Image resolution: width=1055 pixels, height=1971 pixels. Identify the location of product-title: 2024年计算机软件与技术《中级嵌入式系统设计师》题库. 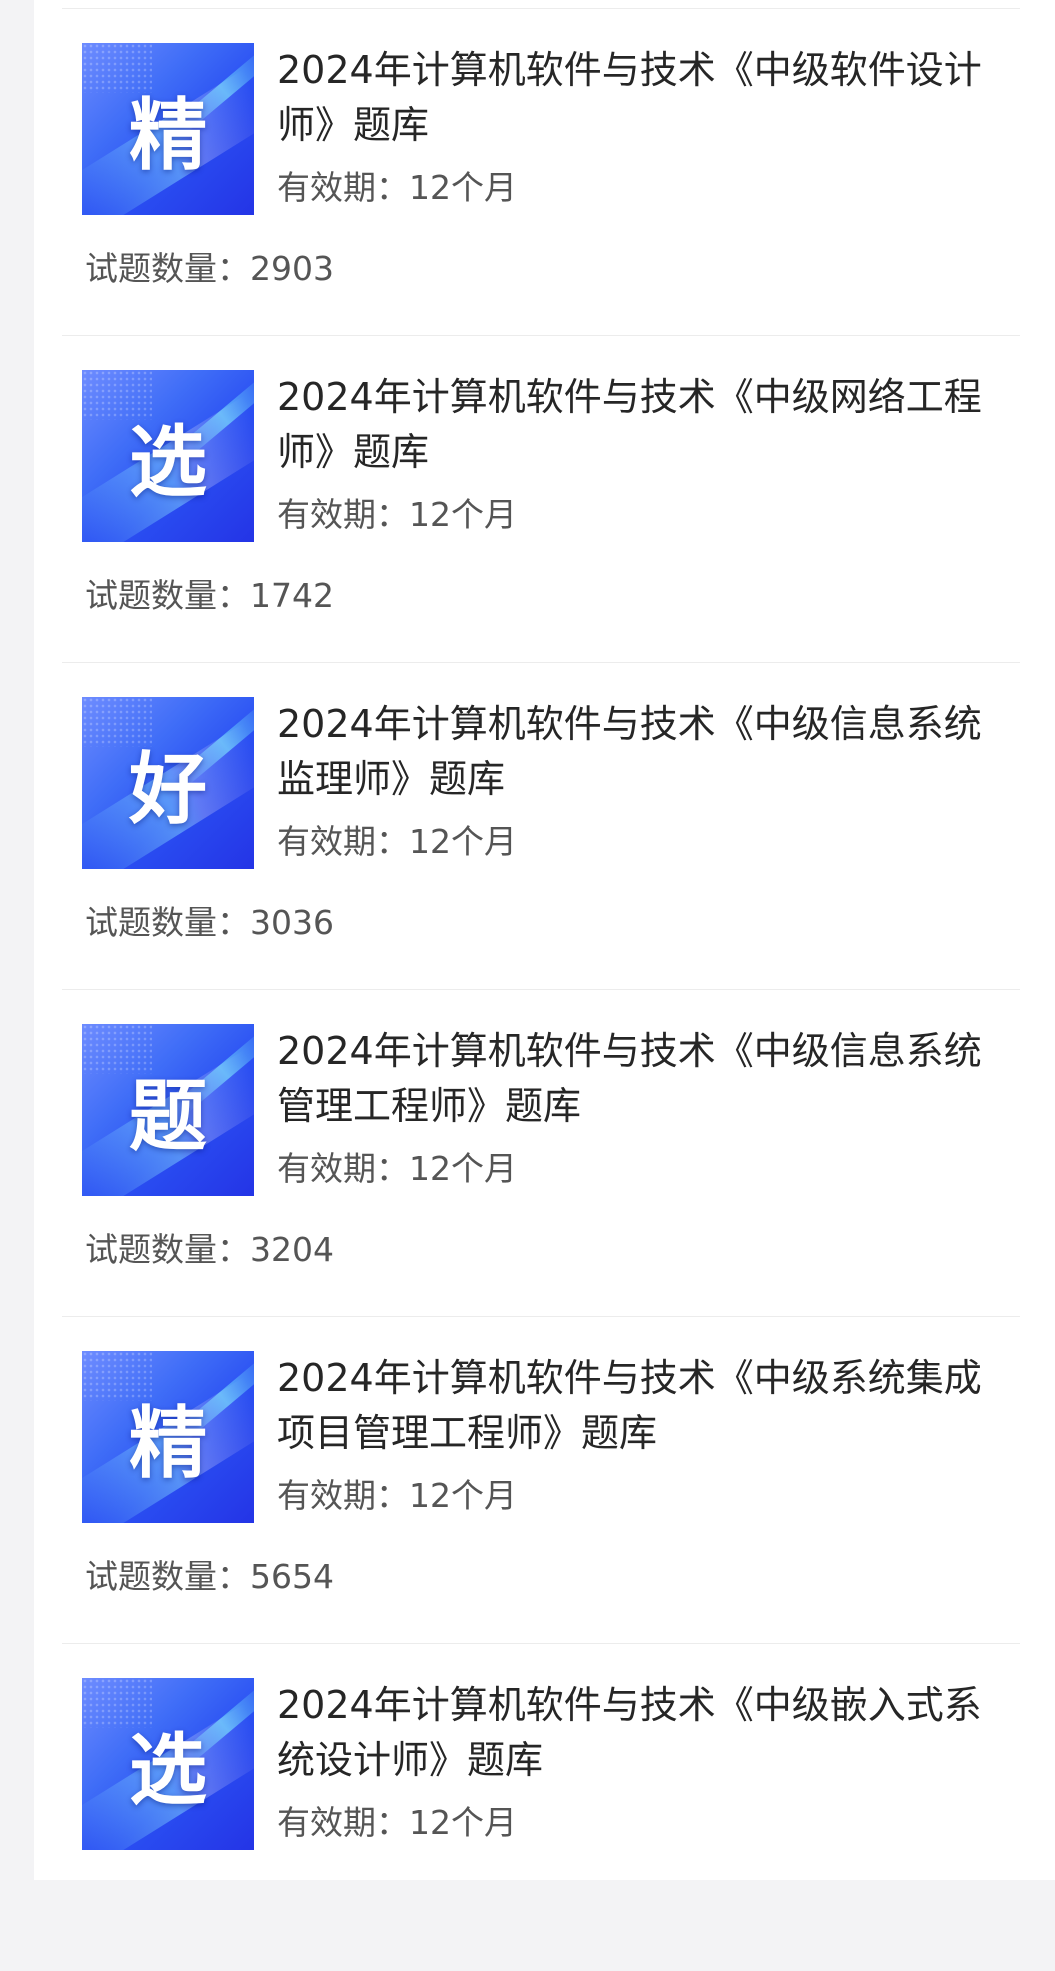
(637, 1733).